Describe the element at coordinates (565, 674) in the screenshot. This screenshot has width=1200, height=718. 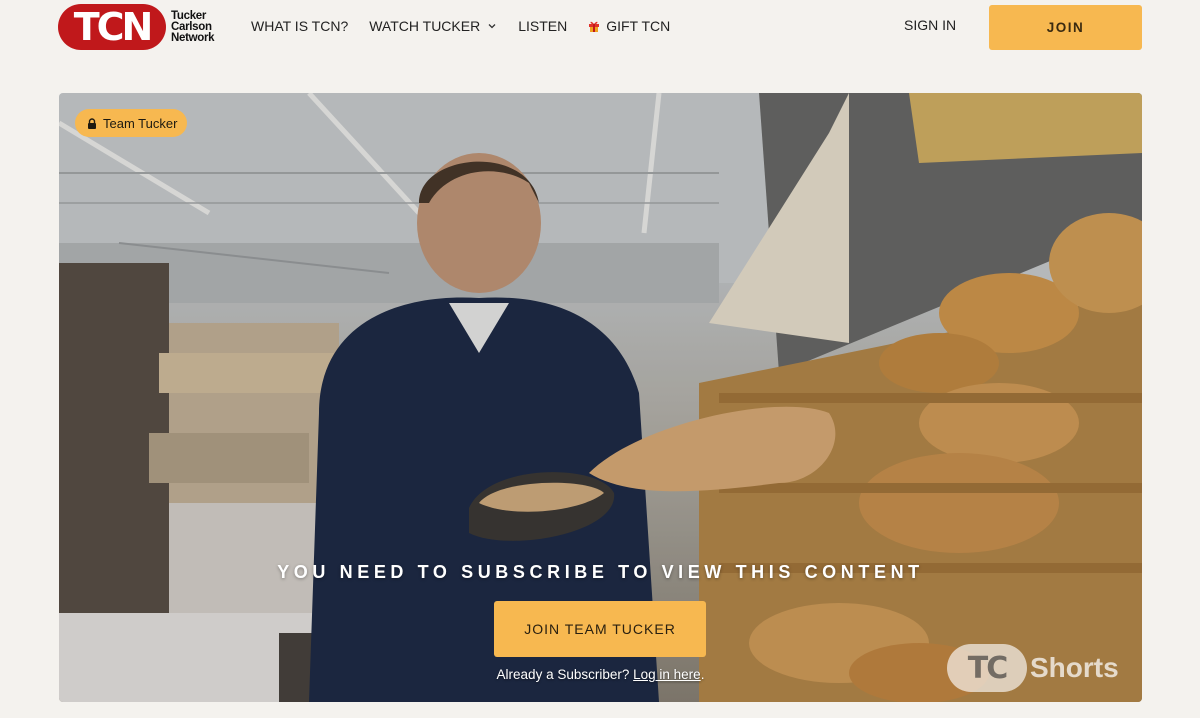
I see `subscriber-prefix: Already a Subscriber?` at that location.